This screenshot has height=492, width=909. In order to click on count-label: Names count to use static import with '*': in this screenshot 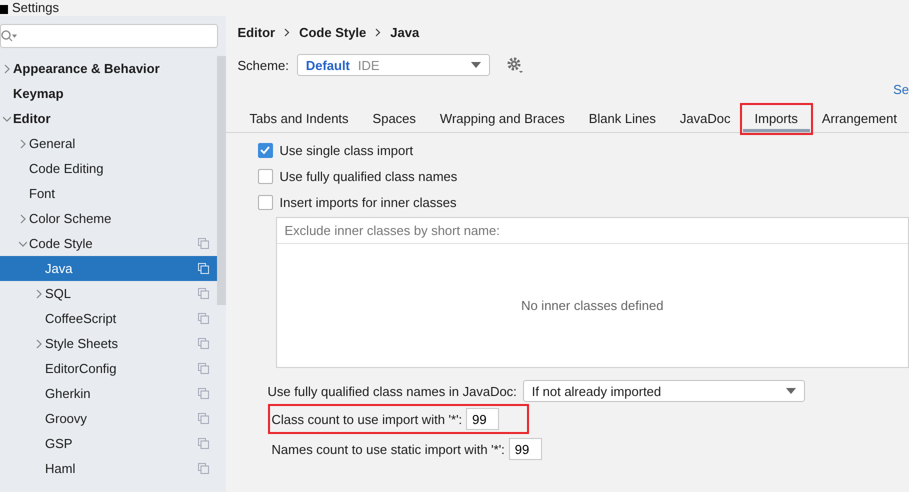, I will do `click(388, 449)`.